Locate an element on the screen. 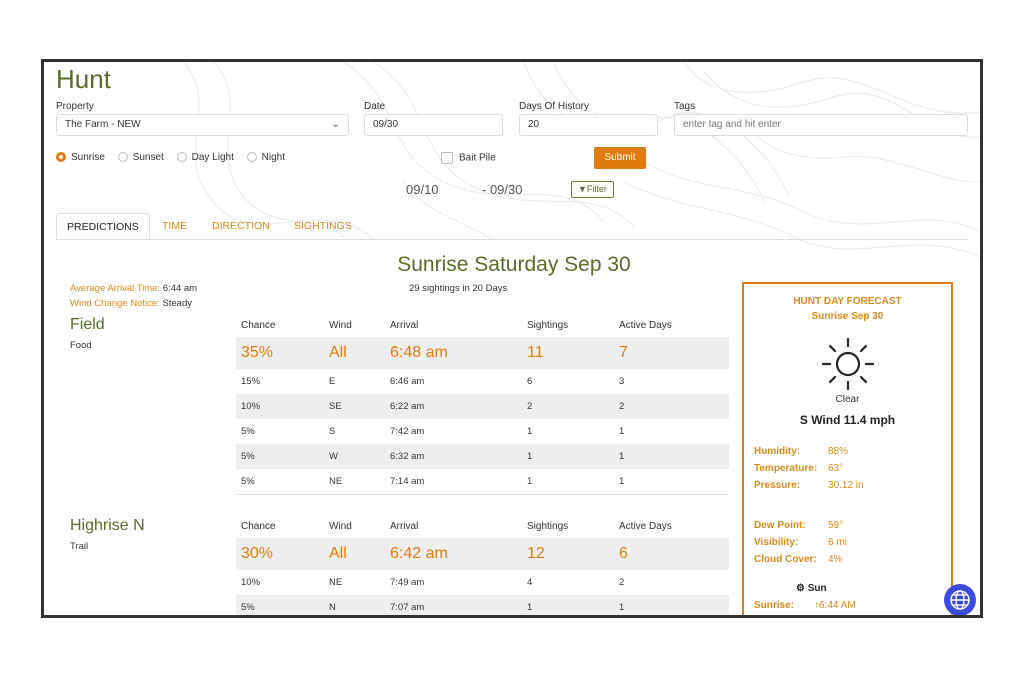 The image size is (1024, 678). radio-night: Night is located at coordinates (265, 157).